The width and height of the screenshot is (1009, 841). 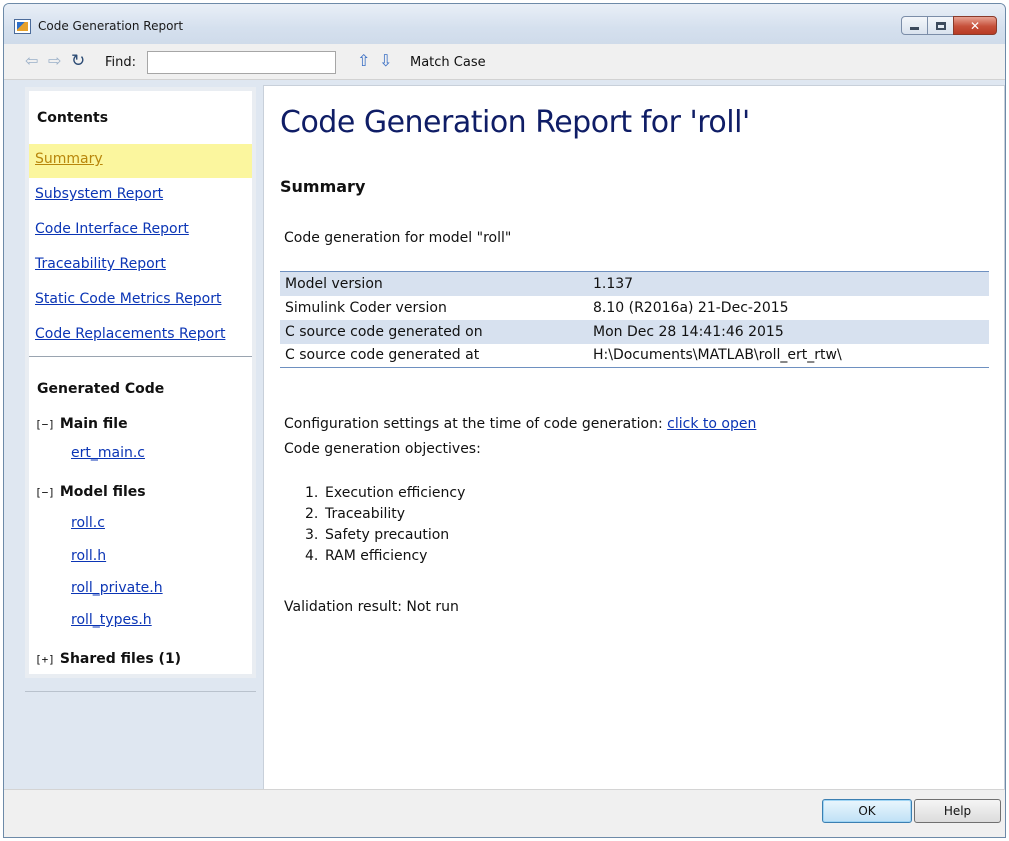 I want to click on ok-button: OK, so click(x=867, y=811).